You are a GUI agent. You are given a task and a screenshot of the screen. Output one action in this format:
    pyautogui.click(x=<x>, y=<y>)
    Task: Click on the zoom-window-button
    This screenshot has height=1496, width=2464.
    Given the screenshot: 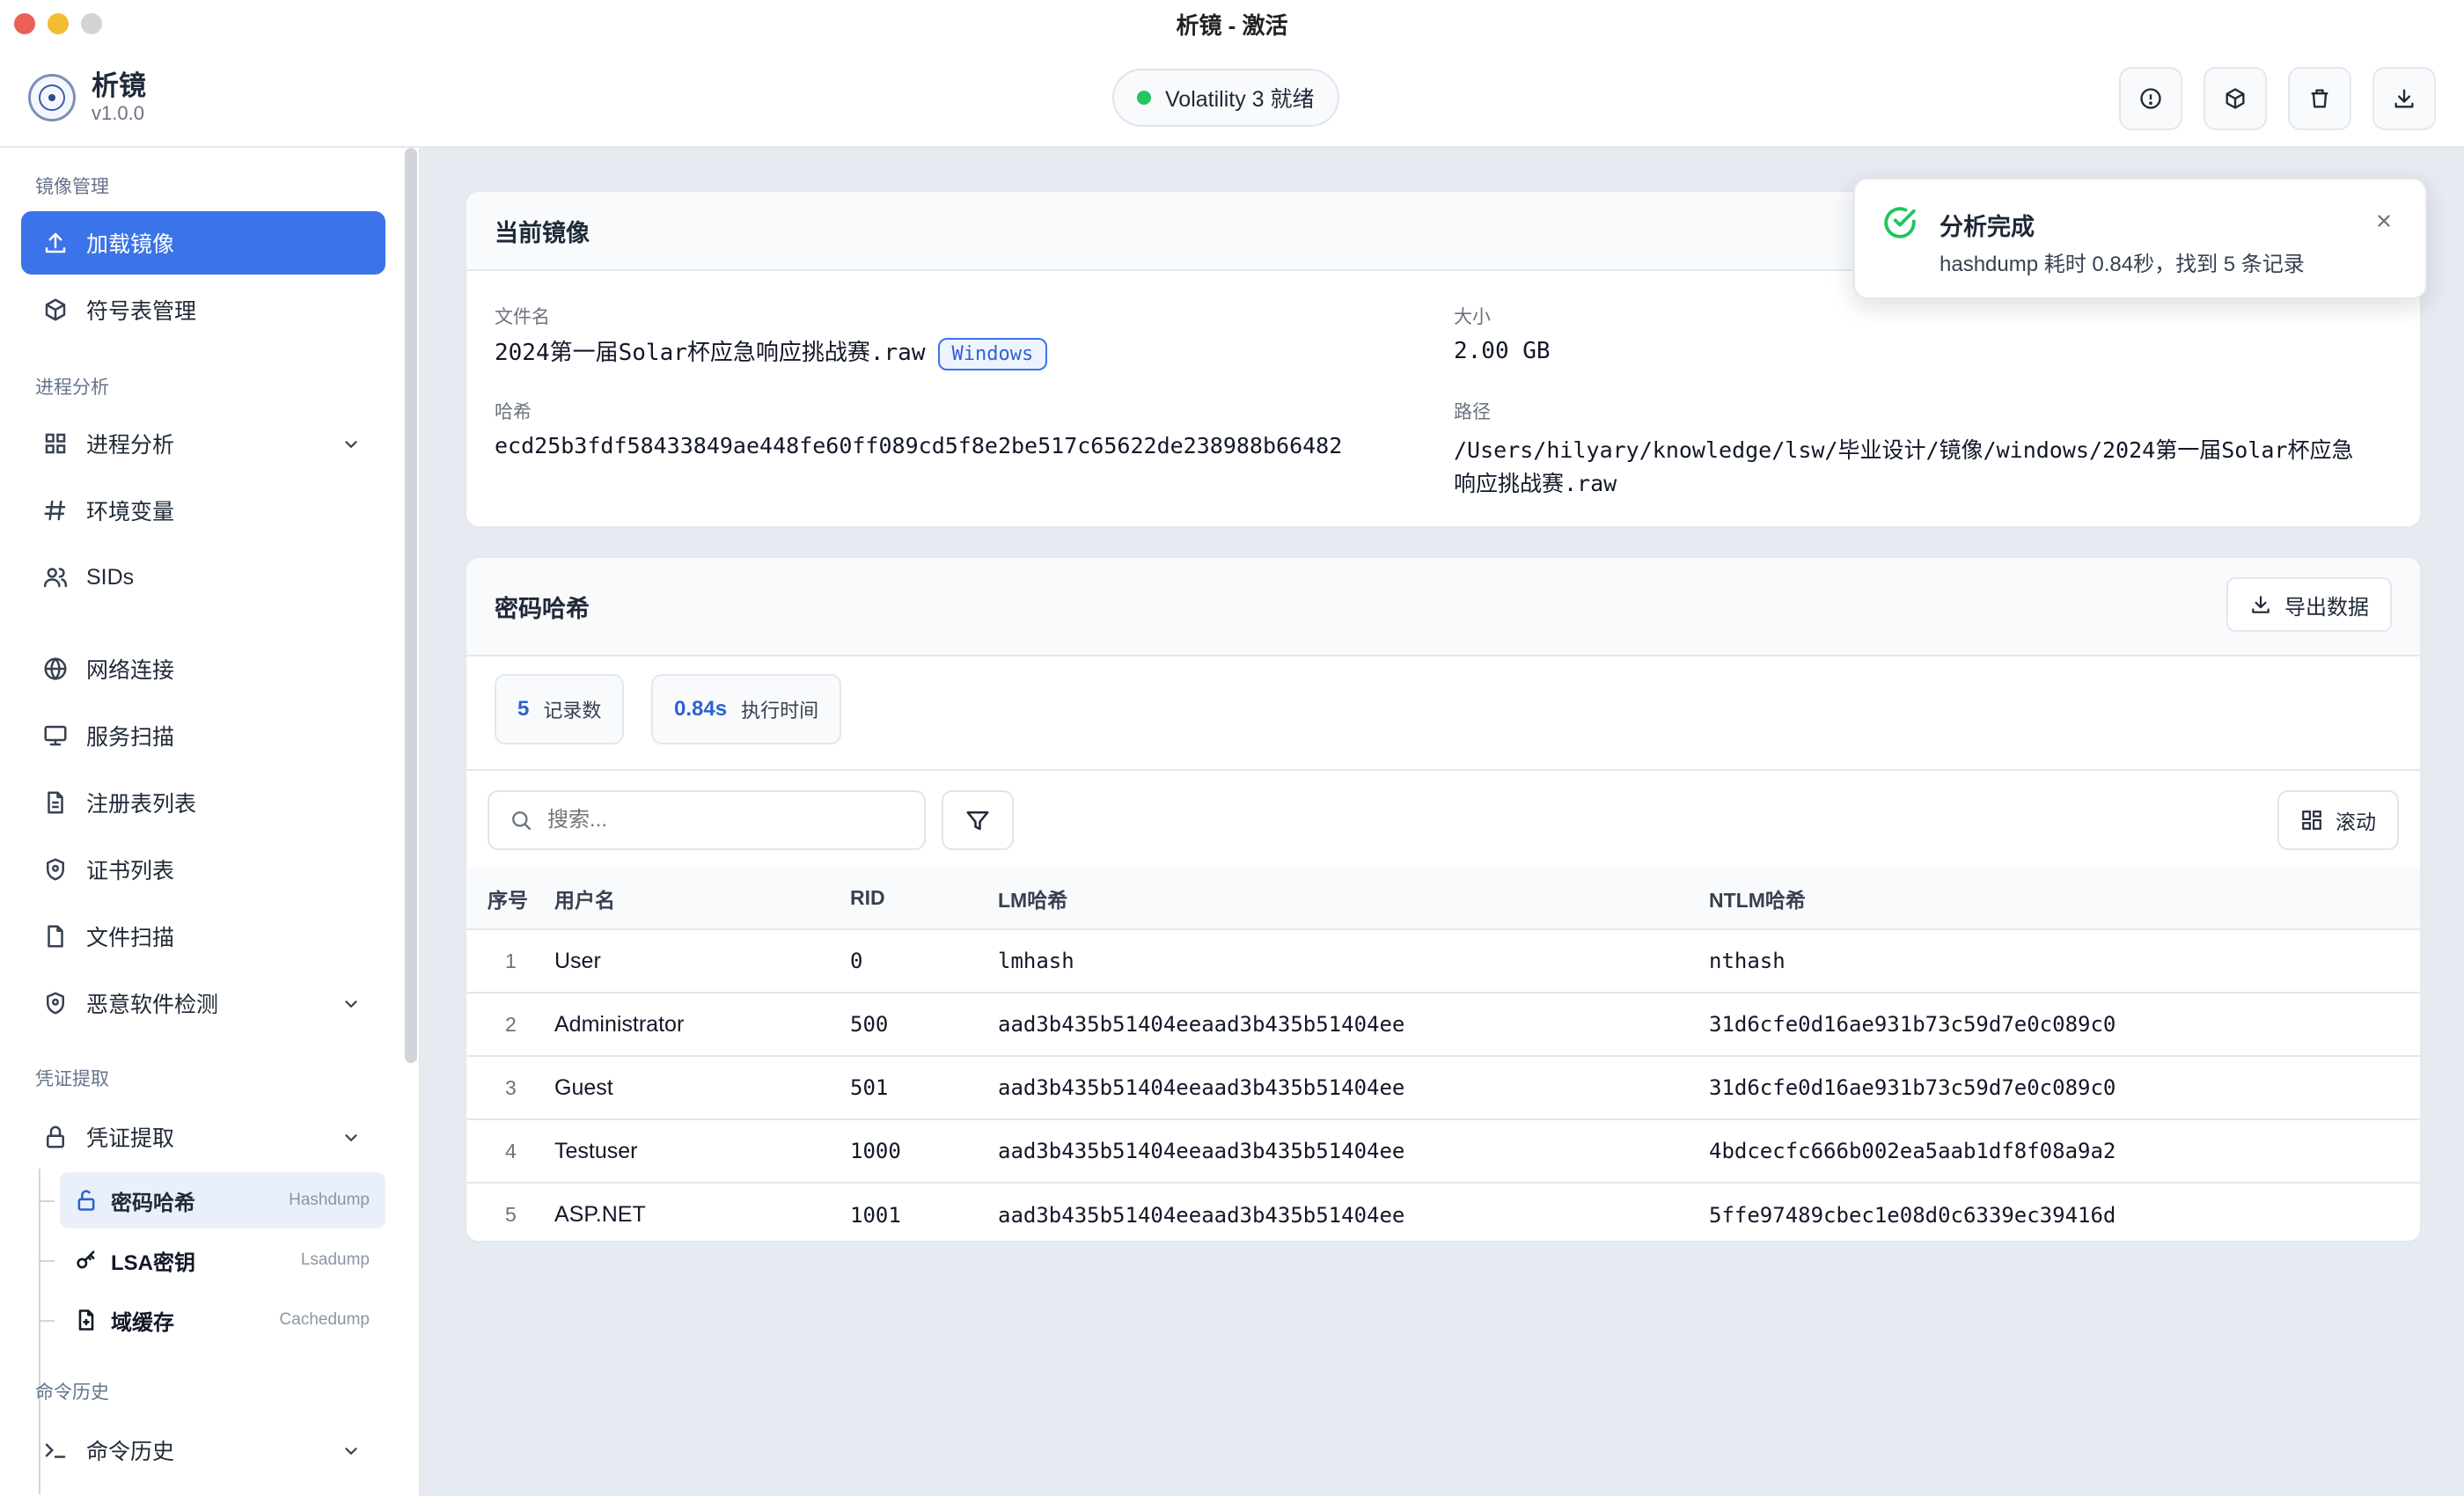 What is the action you would take?
    pyautogui.click(x=91, y=24)
    